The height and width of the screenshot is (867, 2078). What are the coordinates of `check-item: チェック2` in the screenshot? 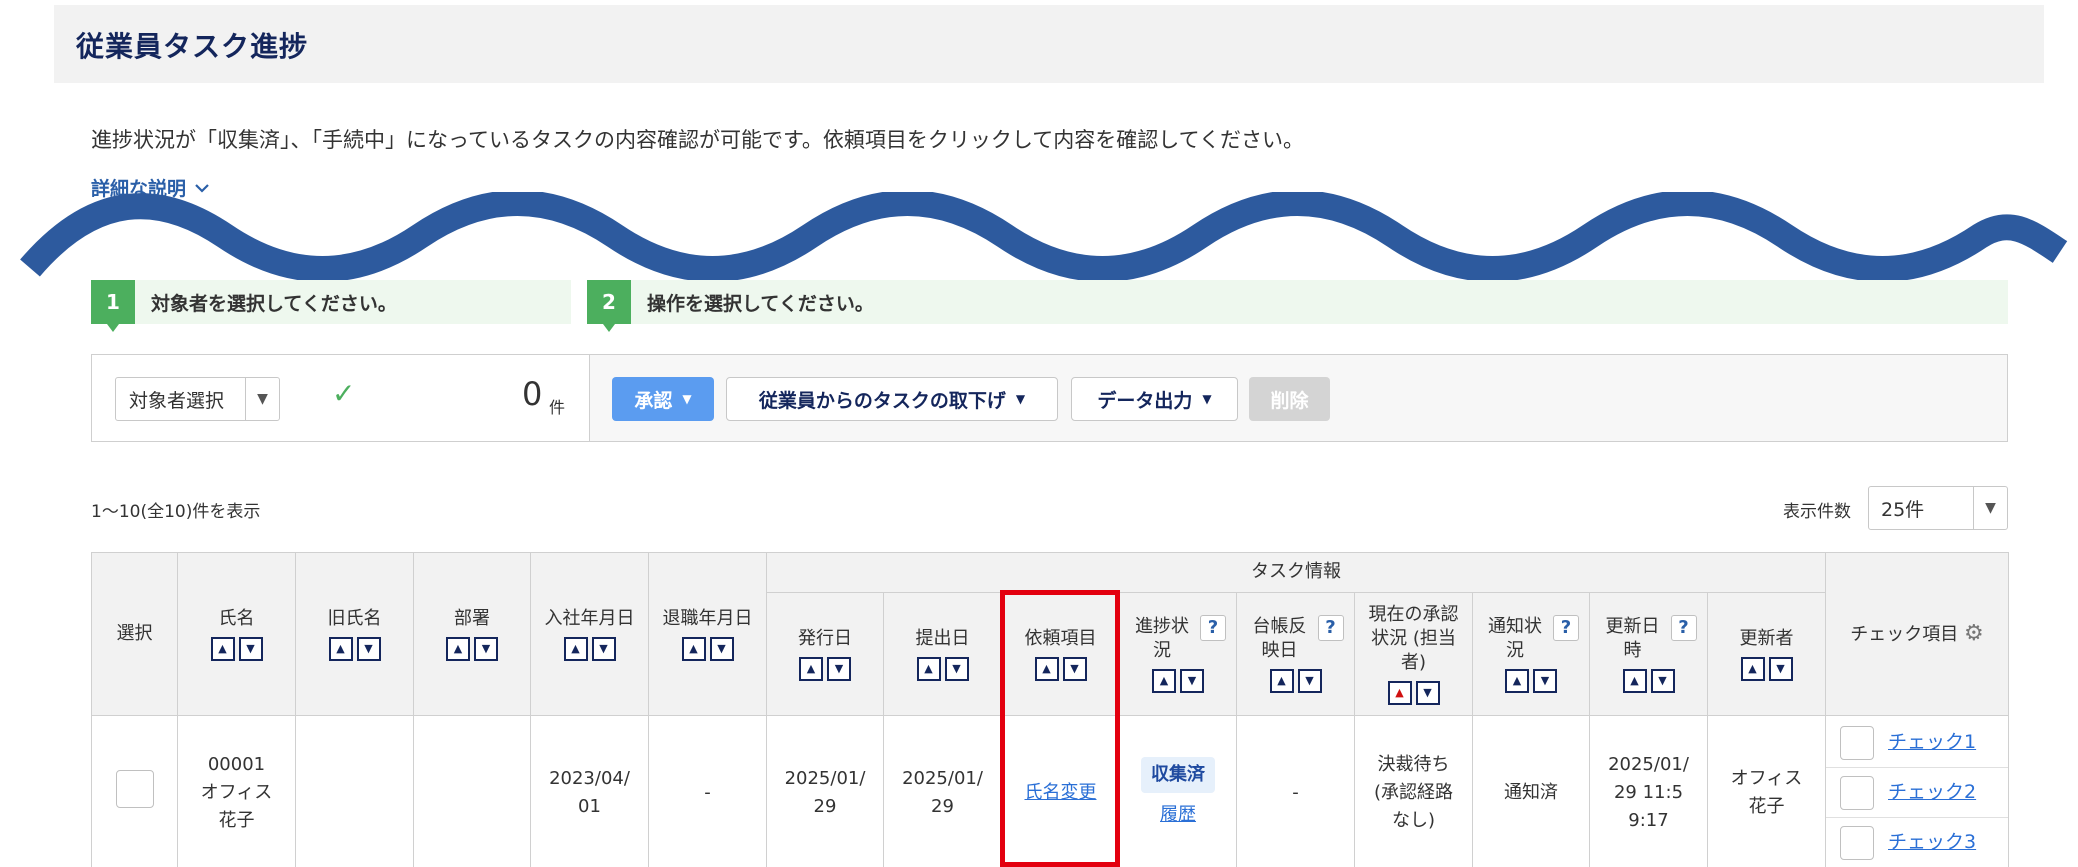 It's located at (1917, 793).